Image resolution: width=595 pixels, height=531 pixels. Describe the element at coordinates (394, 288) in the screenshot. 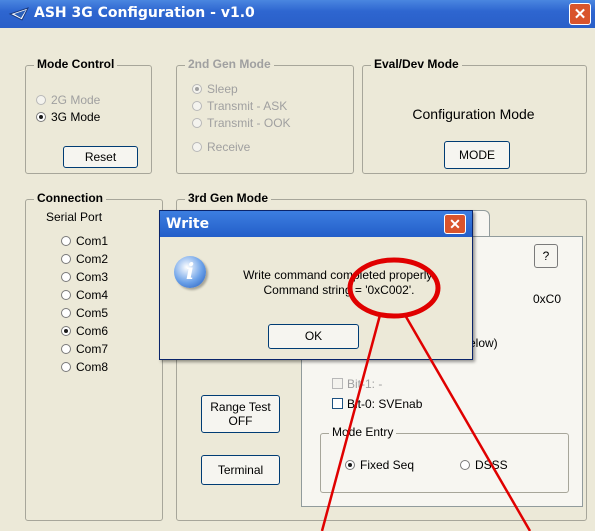

I see `annotation-ellipse` at that location.